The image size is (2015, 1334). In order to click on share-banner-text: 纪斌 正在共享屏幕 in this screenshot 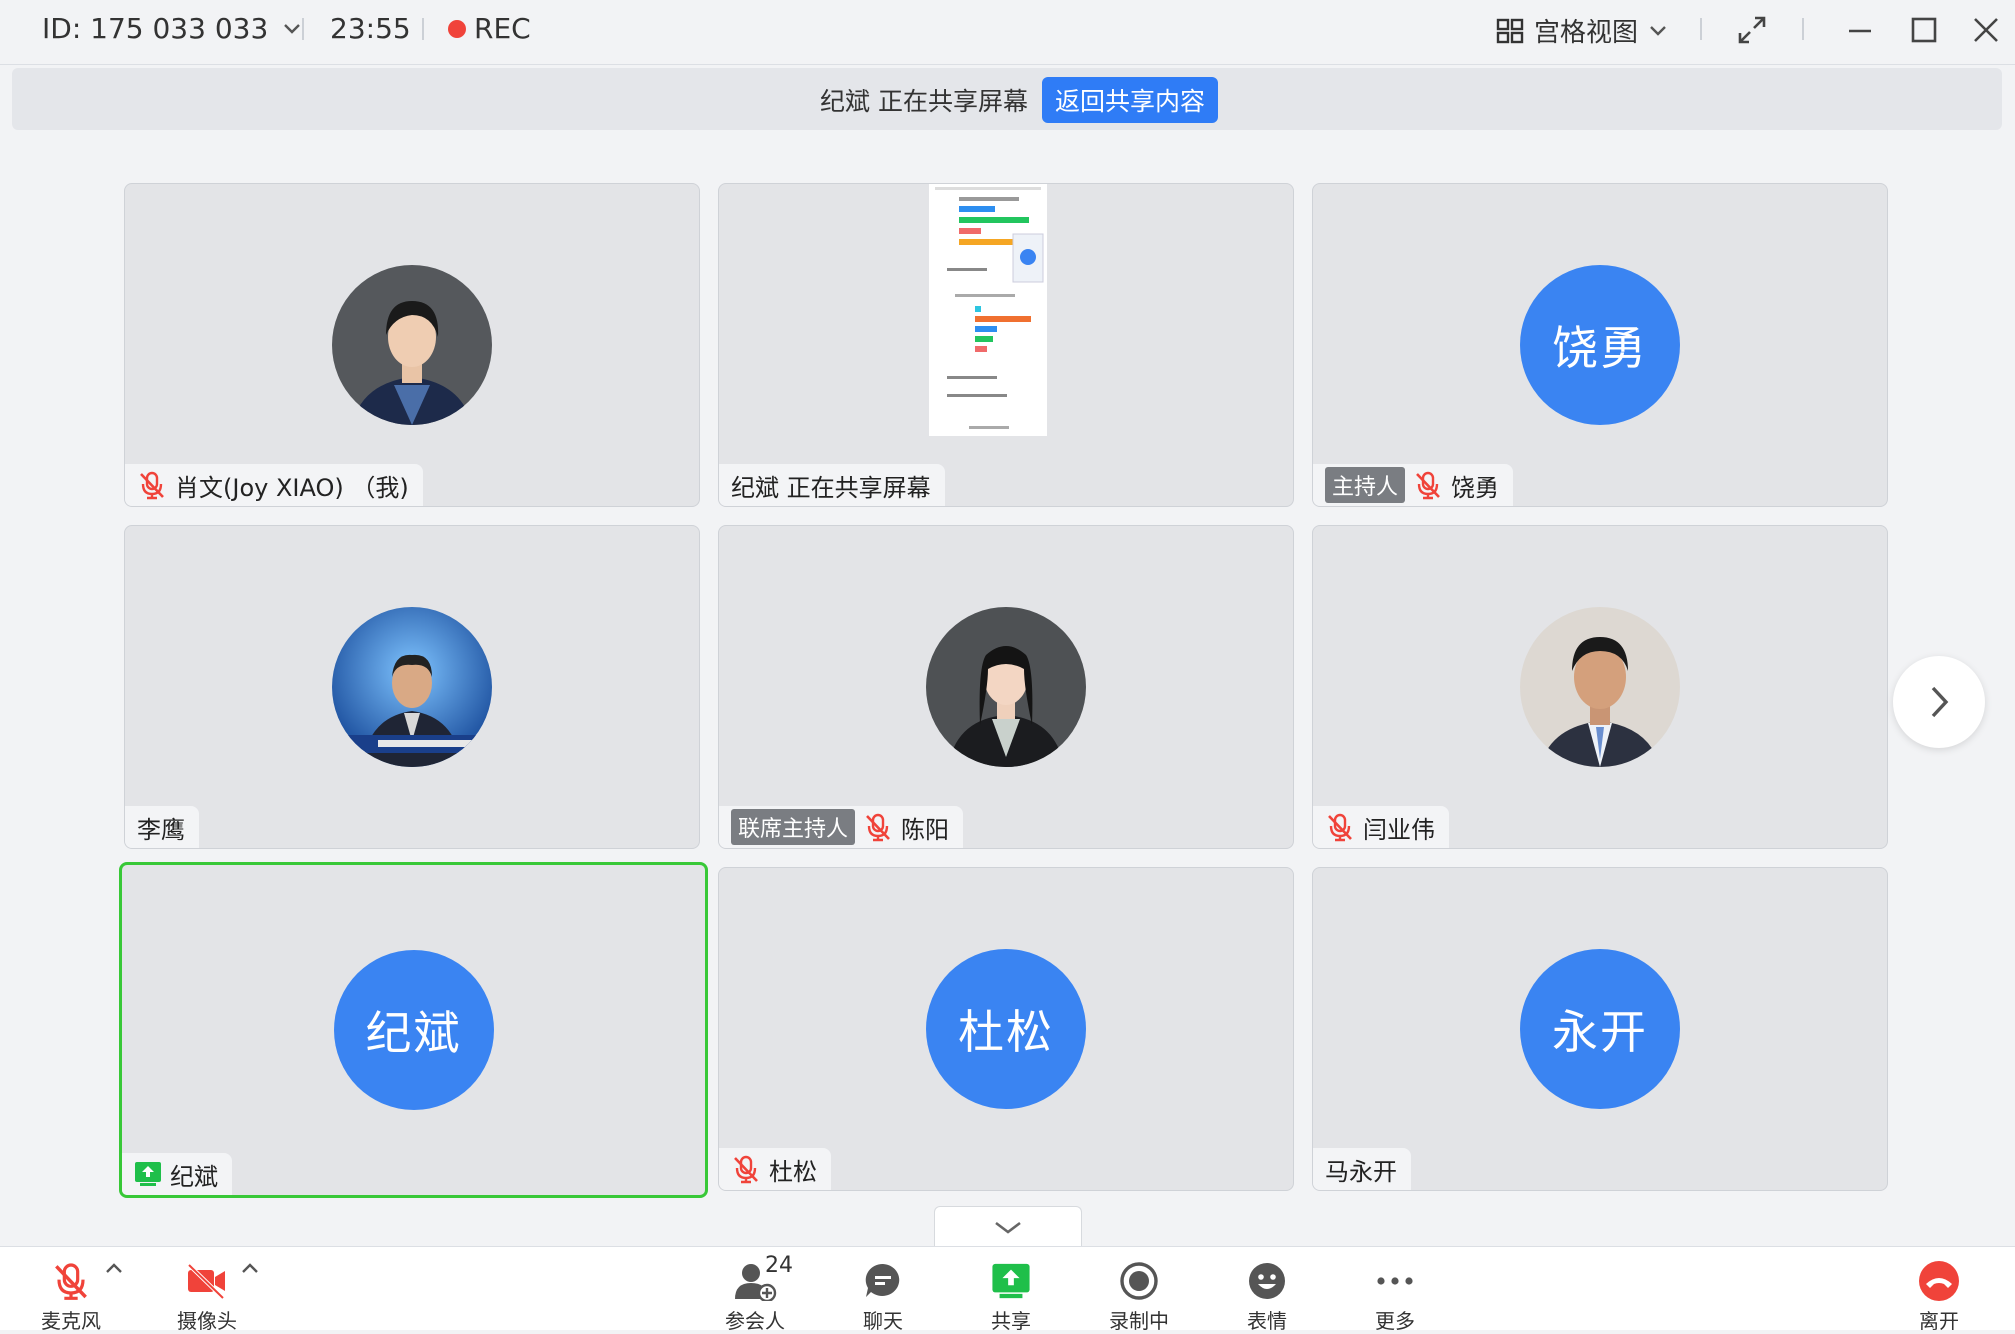, I will do `click(924, 101)`.